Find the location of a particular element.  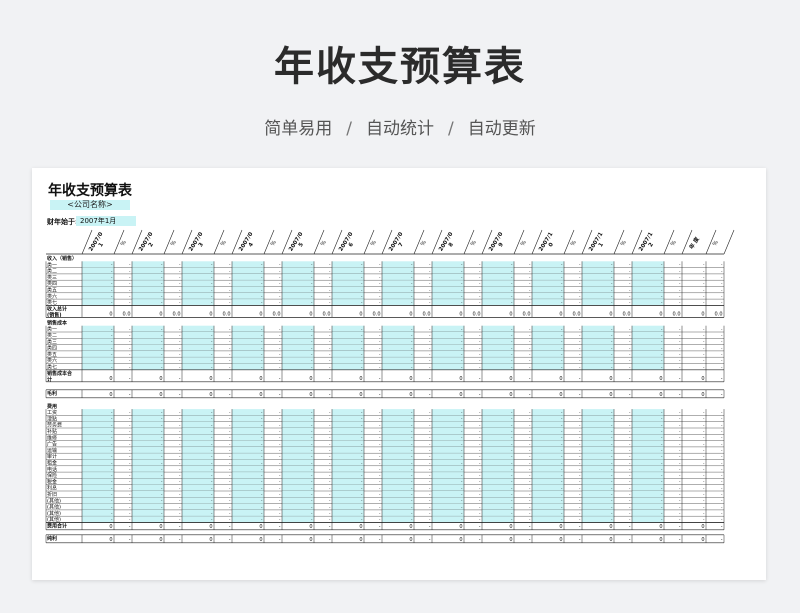

month-header-label: 9 is located at coordinates (501, 245).